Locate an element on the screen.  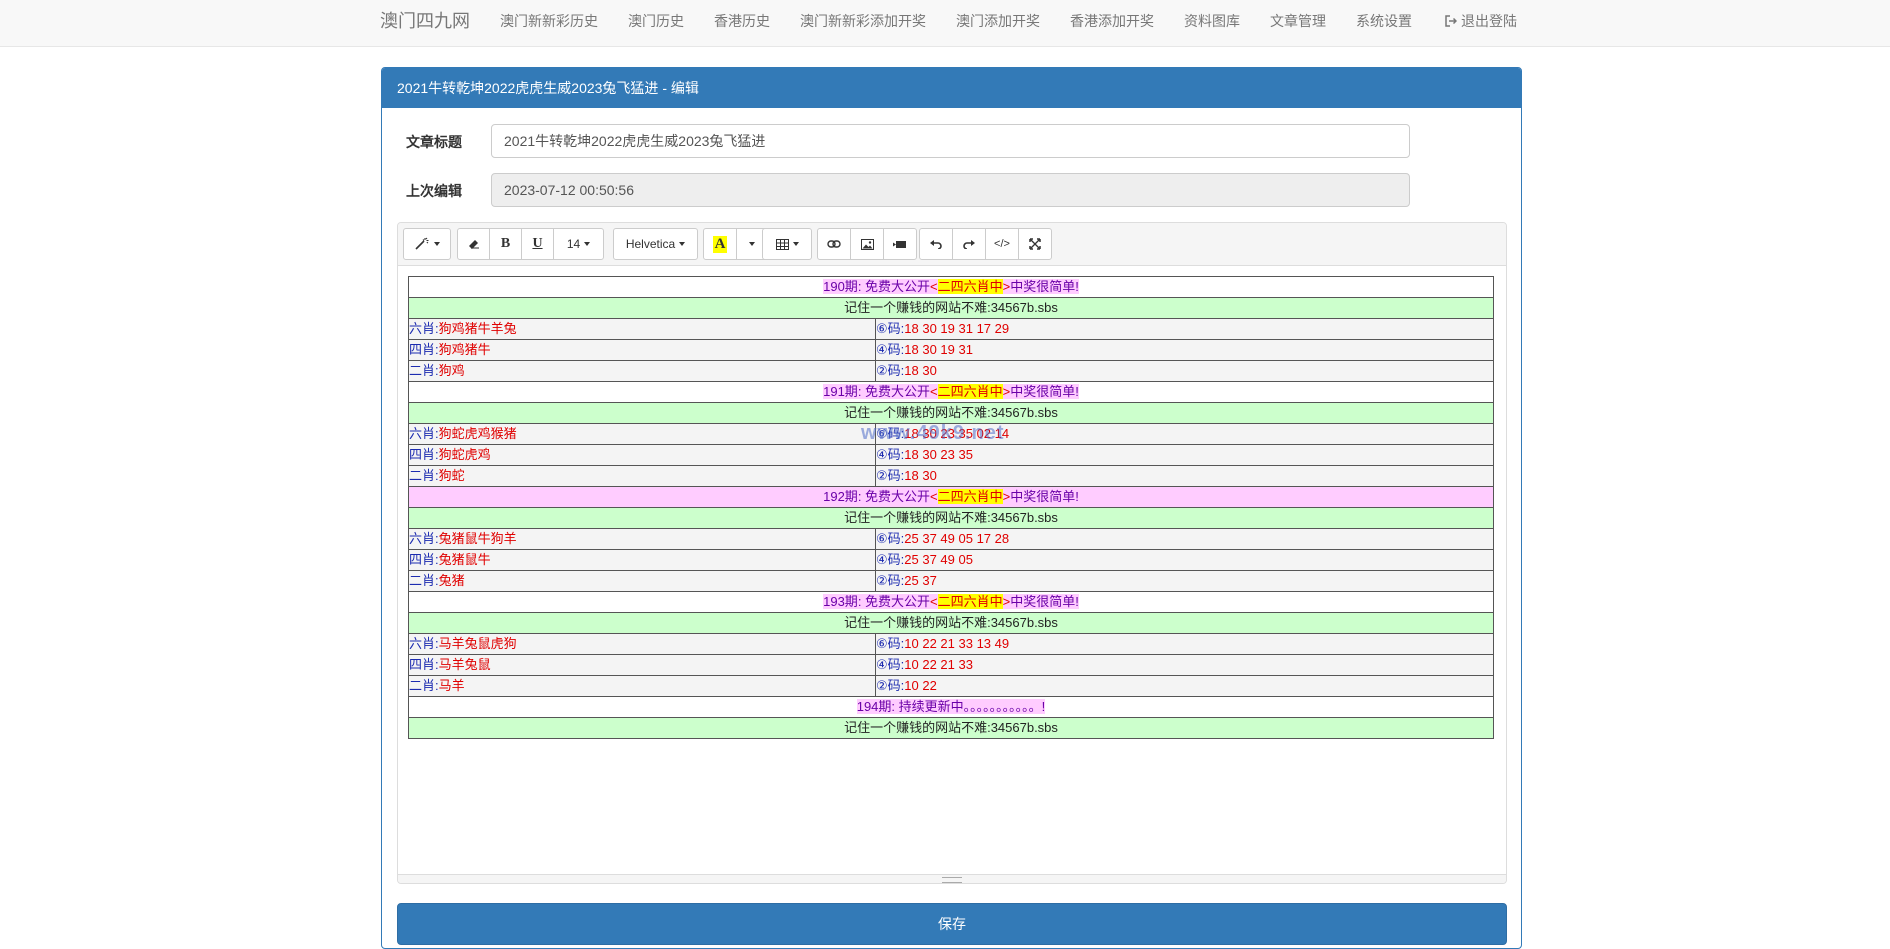
count-badge: ⑥ is located at coordinates (882, 643).